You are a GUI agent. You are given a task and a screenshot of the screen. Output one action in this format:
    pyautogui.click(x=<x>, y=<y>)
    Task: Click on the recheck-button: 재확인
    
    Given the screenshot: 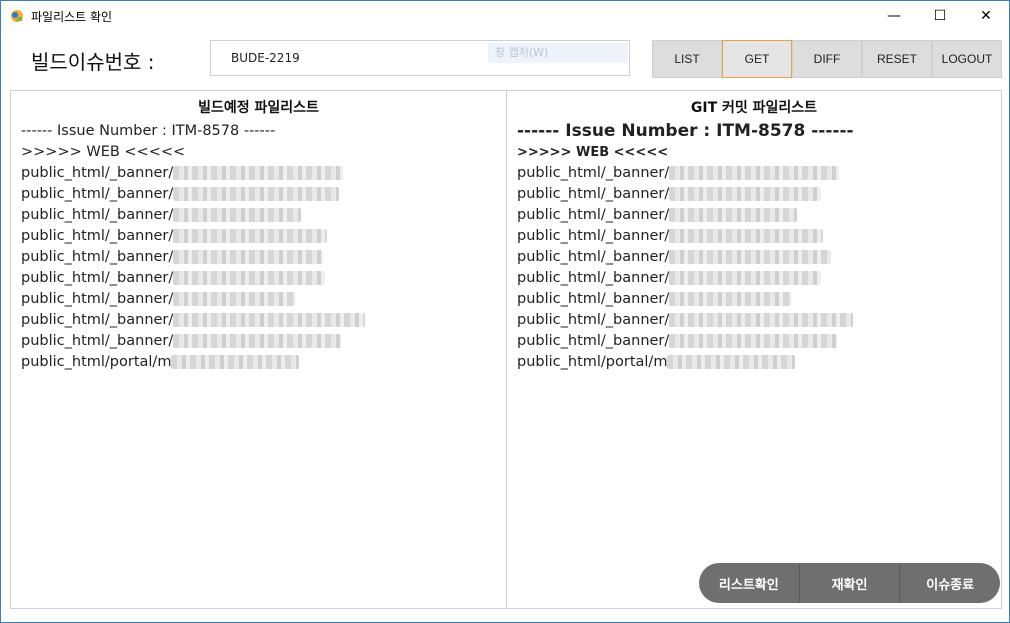 What is the action you would take?
    pyautogui.click(x=850, y=583)
    